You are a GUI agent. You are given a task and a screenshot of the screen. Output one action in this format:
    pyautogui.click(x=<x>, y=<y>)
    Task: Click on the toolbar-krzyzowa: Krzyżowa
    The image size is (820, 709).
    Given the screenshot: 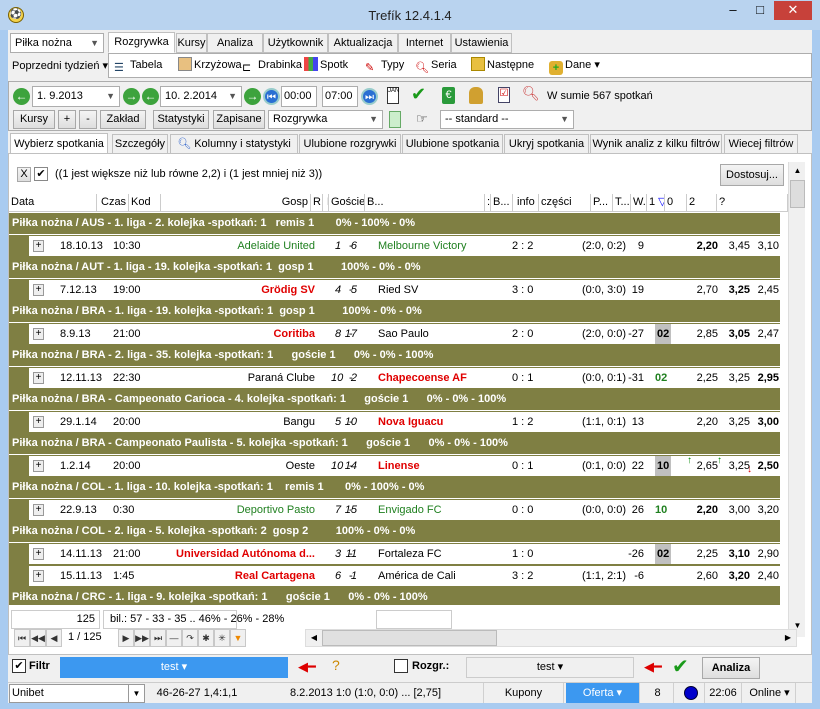 What is the action you would take?
    pyautogui.click(x=210, y=65)
    